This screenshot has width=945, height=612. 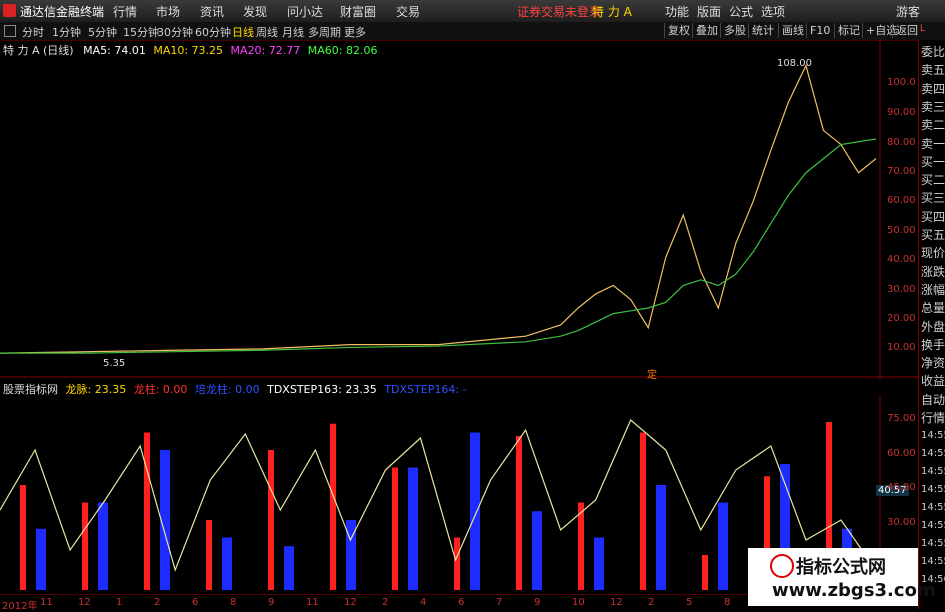 I want to click on tab-timeshare: 分时, so click(x=33, y=32).